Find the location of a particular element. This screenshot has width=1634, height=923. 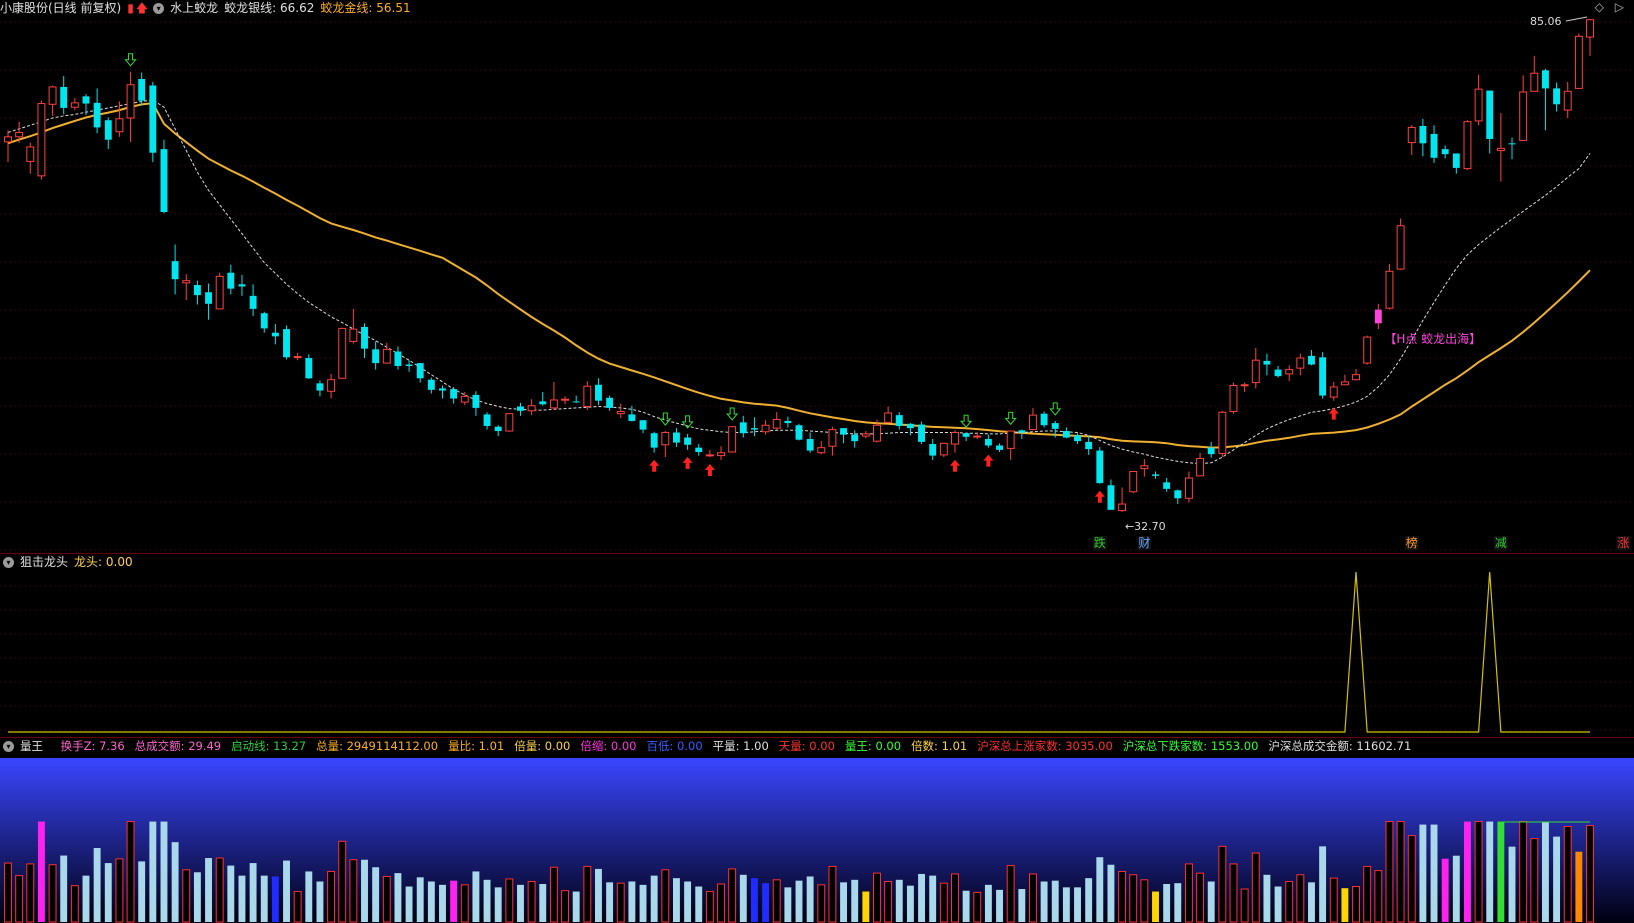

stock-title: 小康股份(日线 前复权) is located at coordinates (61, 8).